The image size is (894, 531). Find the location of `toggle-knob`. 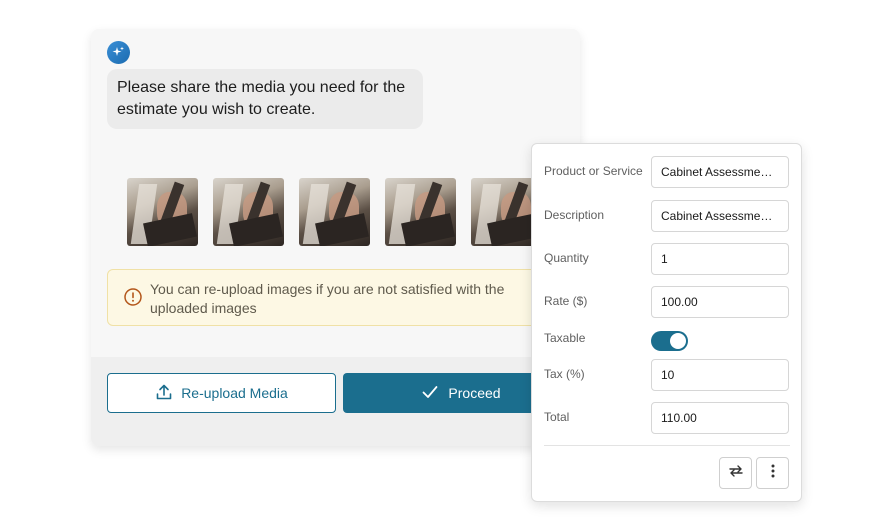

toggle-knob is located at coordinates (678, 341).